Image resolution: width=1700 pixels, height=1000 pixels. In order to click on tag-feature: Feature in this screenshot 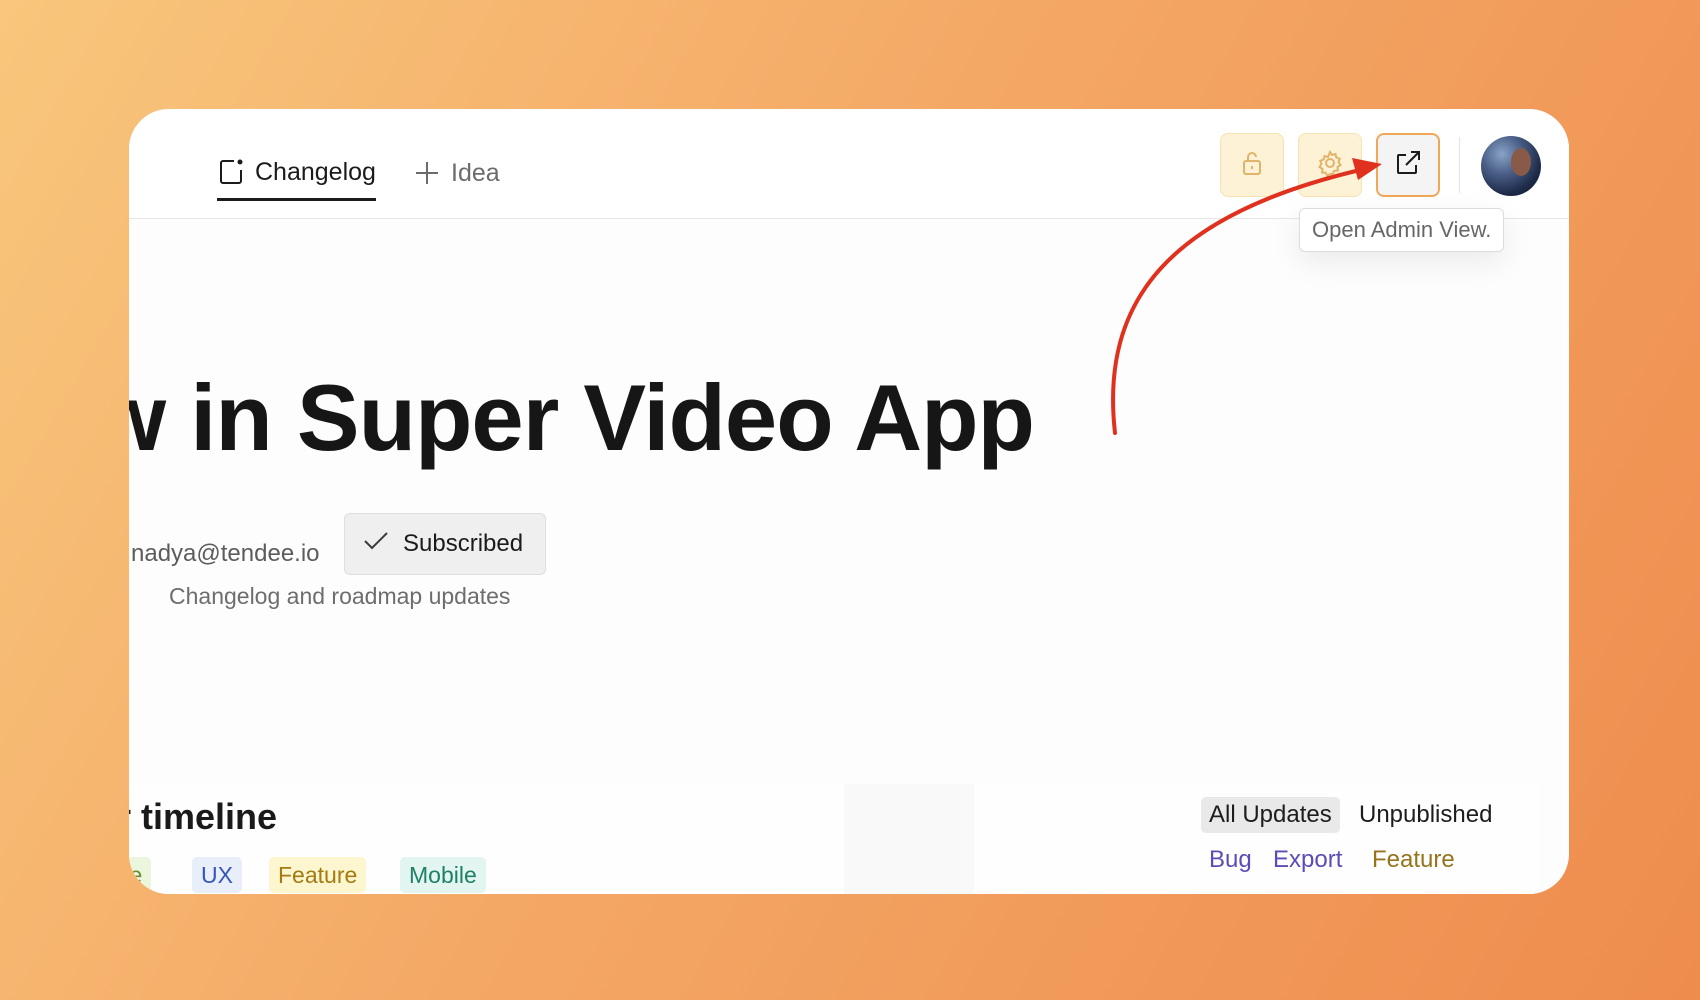, I will do `click(318, 875)`.